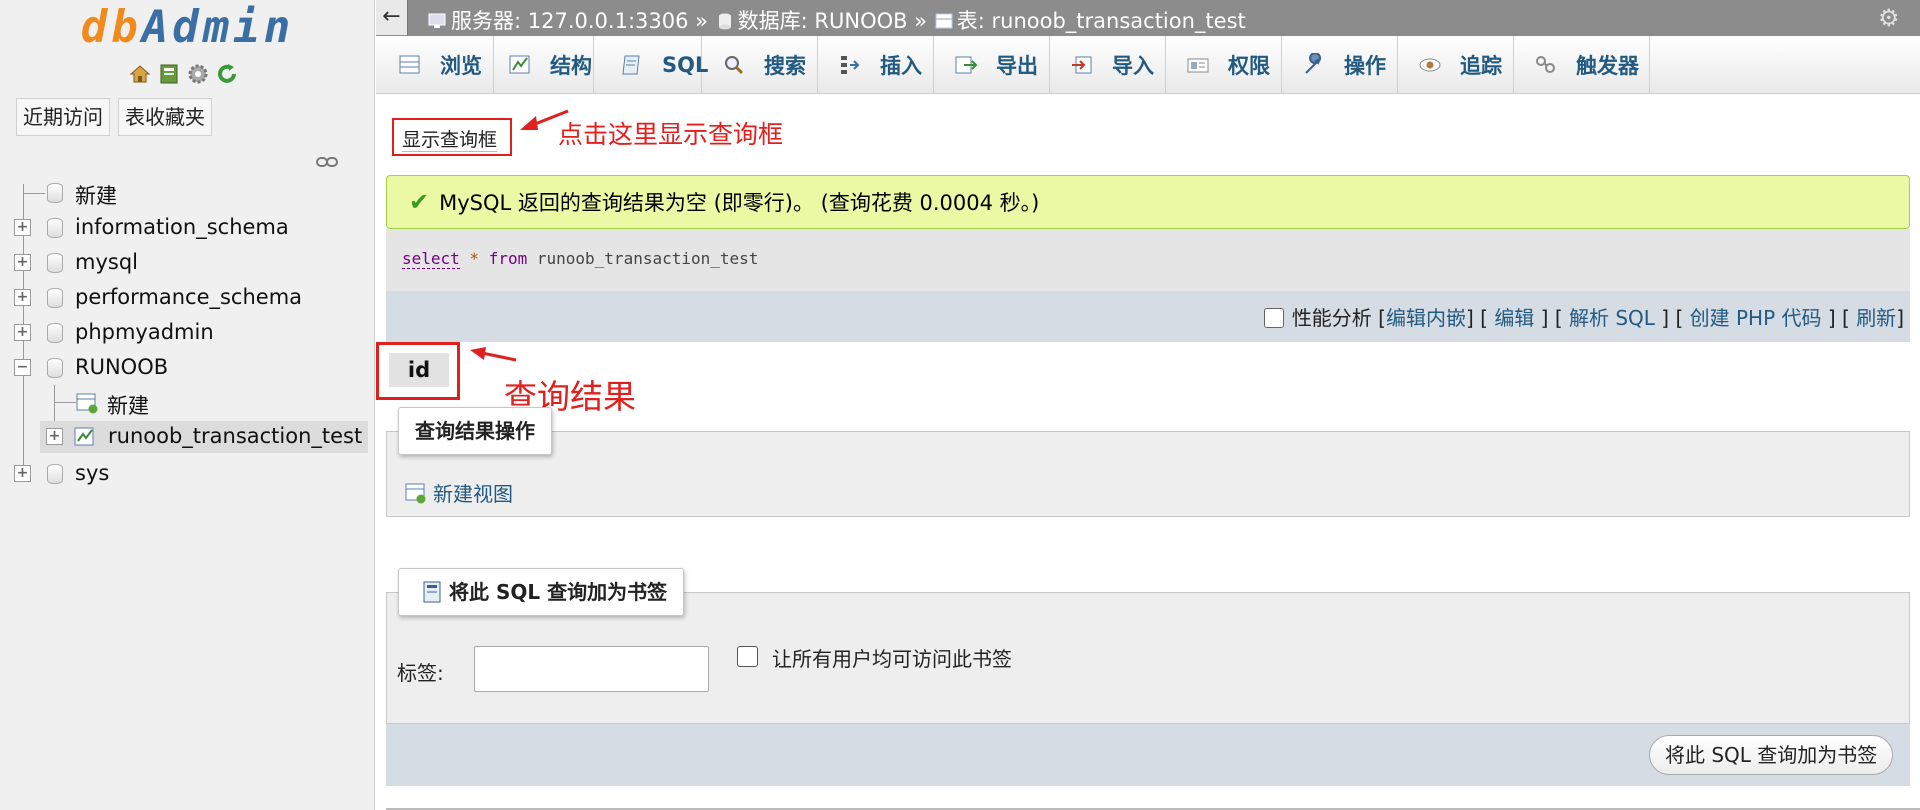  What do you see at coordinates (544, 64) in the screenshot?
I see `tab-structure: 结构` at bounding box center [544, 64].